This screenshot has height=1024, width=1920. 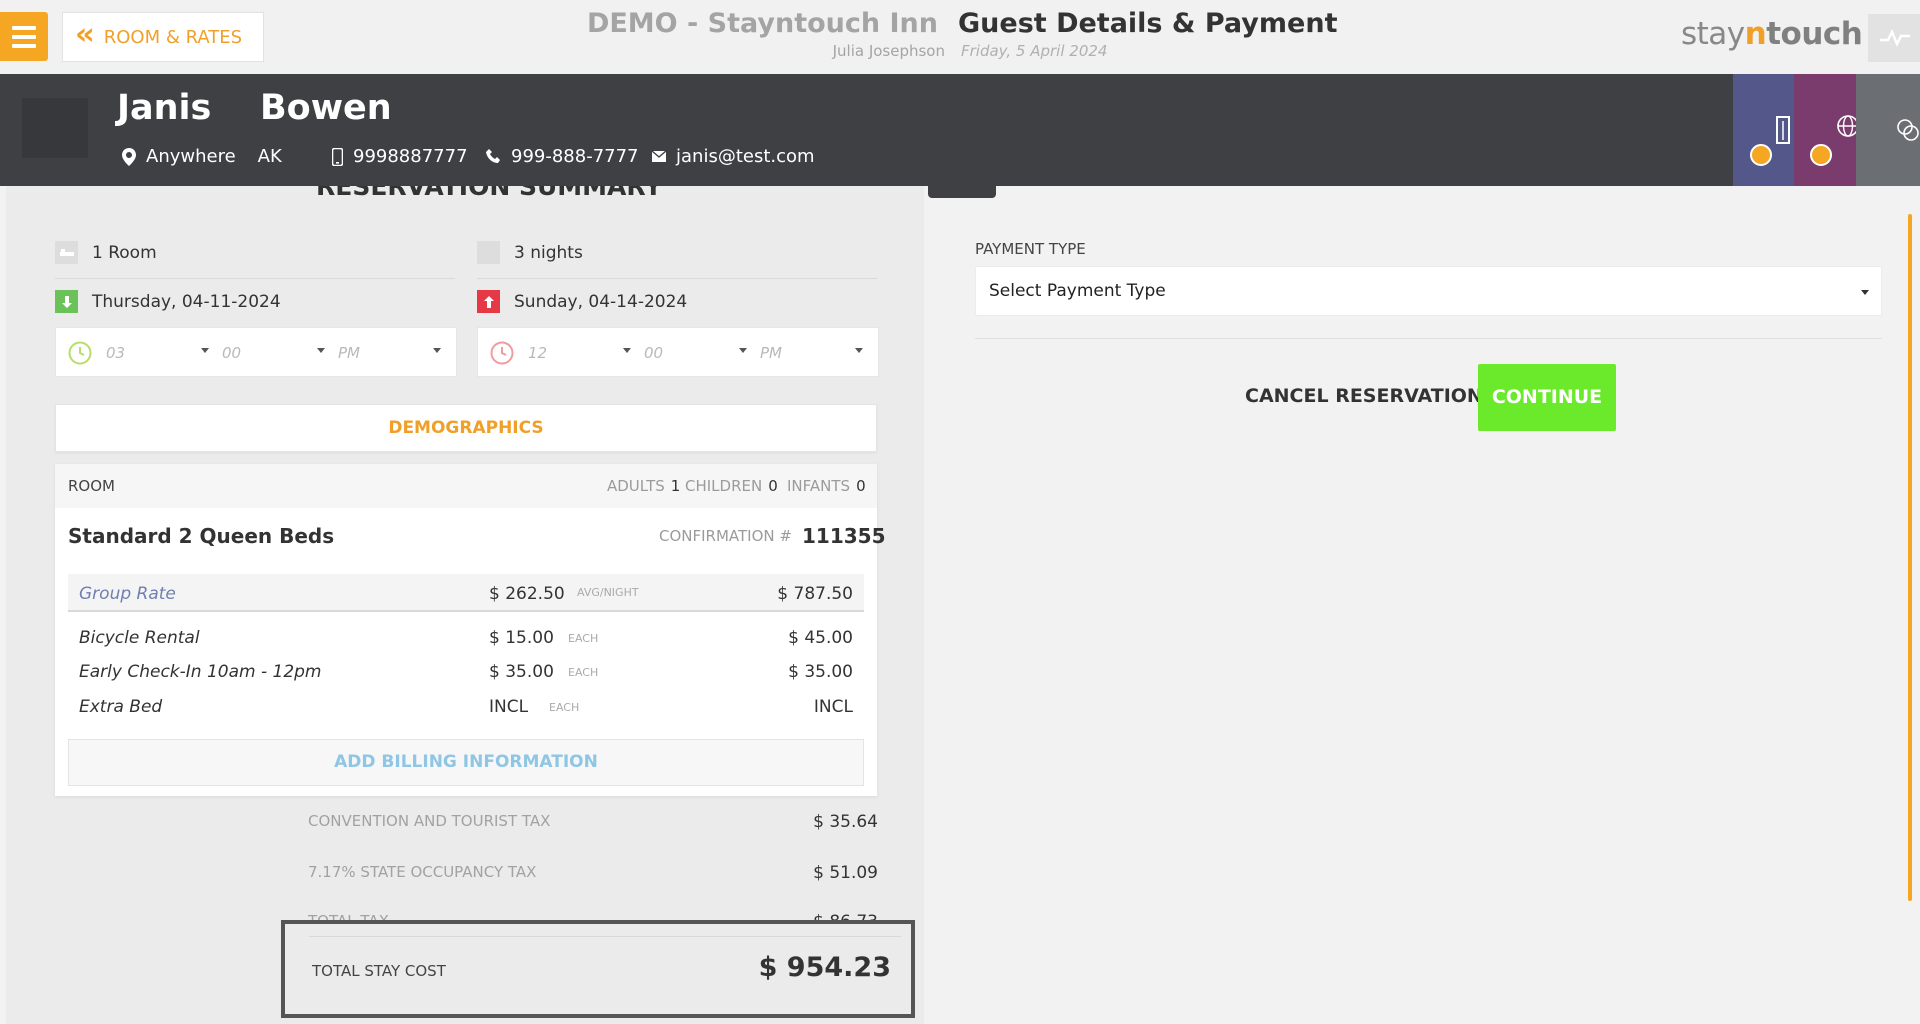 I want to click on guest-avatar, so click(x=55, y=128).